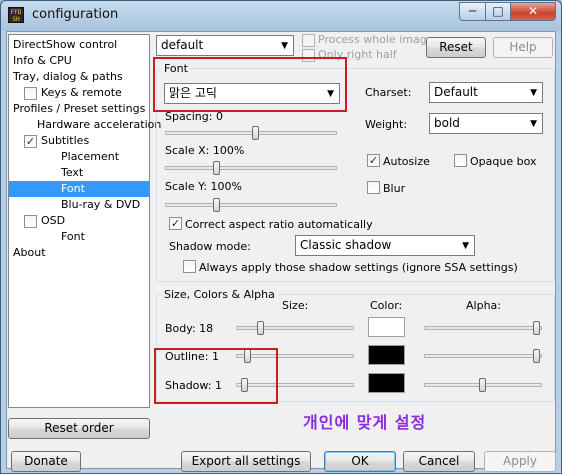  What do you see at coordinates (386, 383) in the screenshot?
I see `shadow-color-swatch` at bounding box center [386, 383].